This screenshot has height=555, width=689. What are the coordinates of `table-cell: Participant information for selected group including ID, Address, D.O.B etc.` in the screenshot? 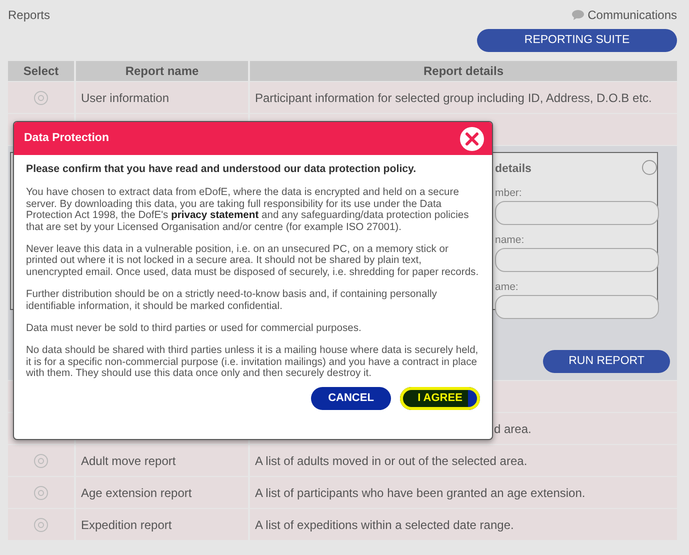 It's located at (463, 97).